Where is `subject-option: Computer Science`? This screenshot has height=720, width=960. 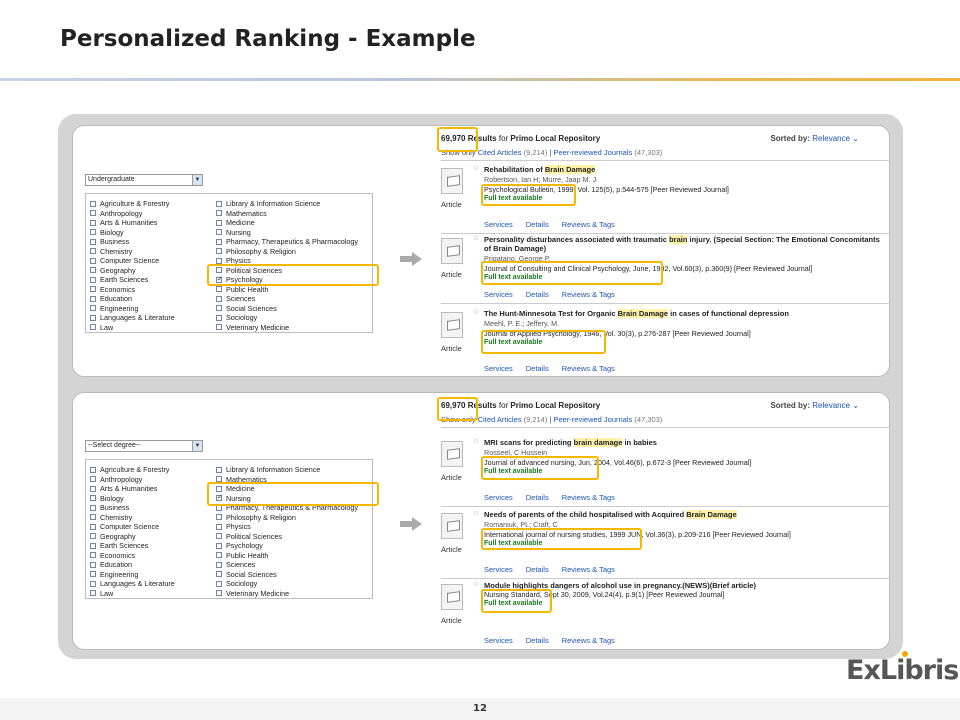 subject-option: Computer Science is located at coordinates (132, 527).